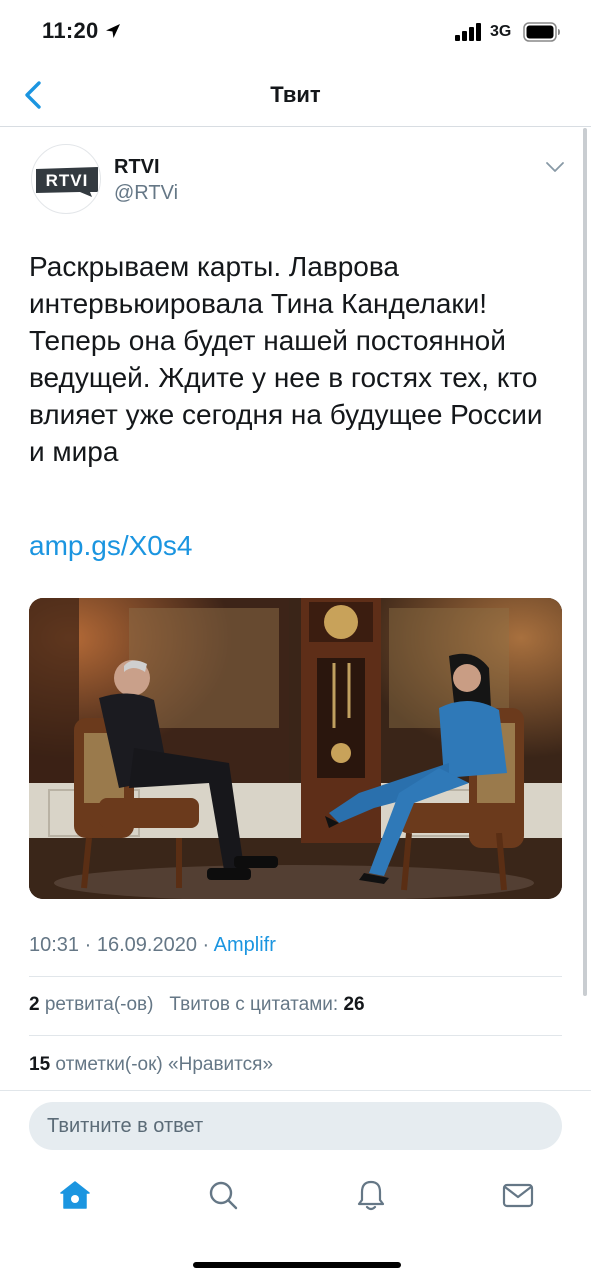 This screenshot has height=1280, width=591. Describe the element at coordinates (585, 562) in the screenshot. I see `scroll-indicator` at that location.